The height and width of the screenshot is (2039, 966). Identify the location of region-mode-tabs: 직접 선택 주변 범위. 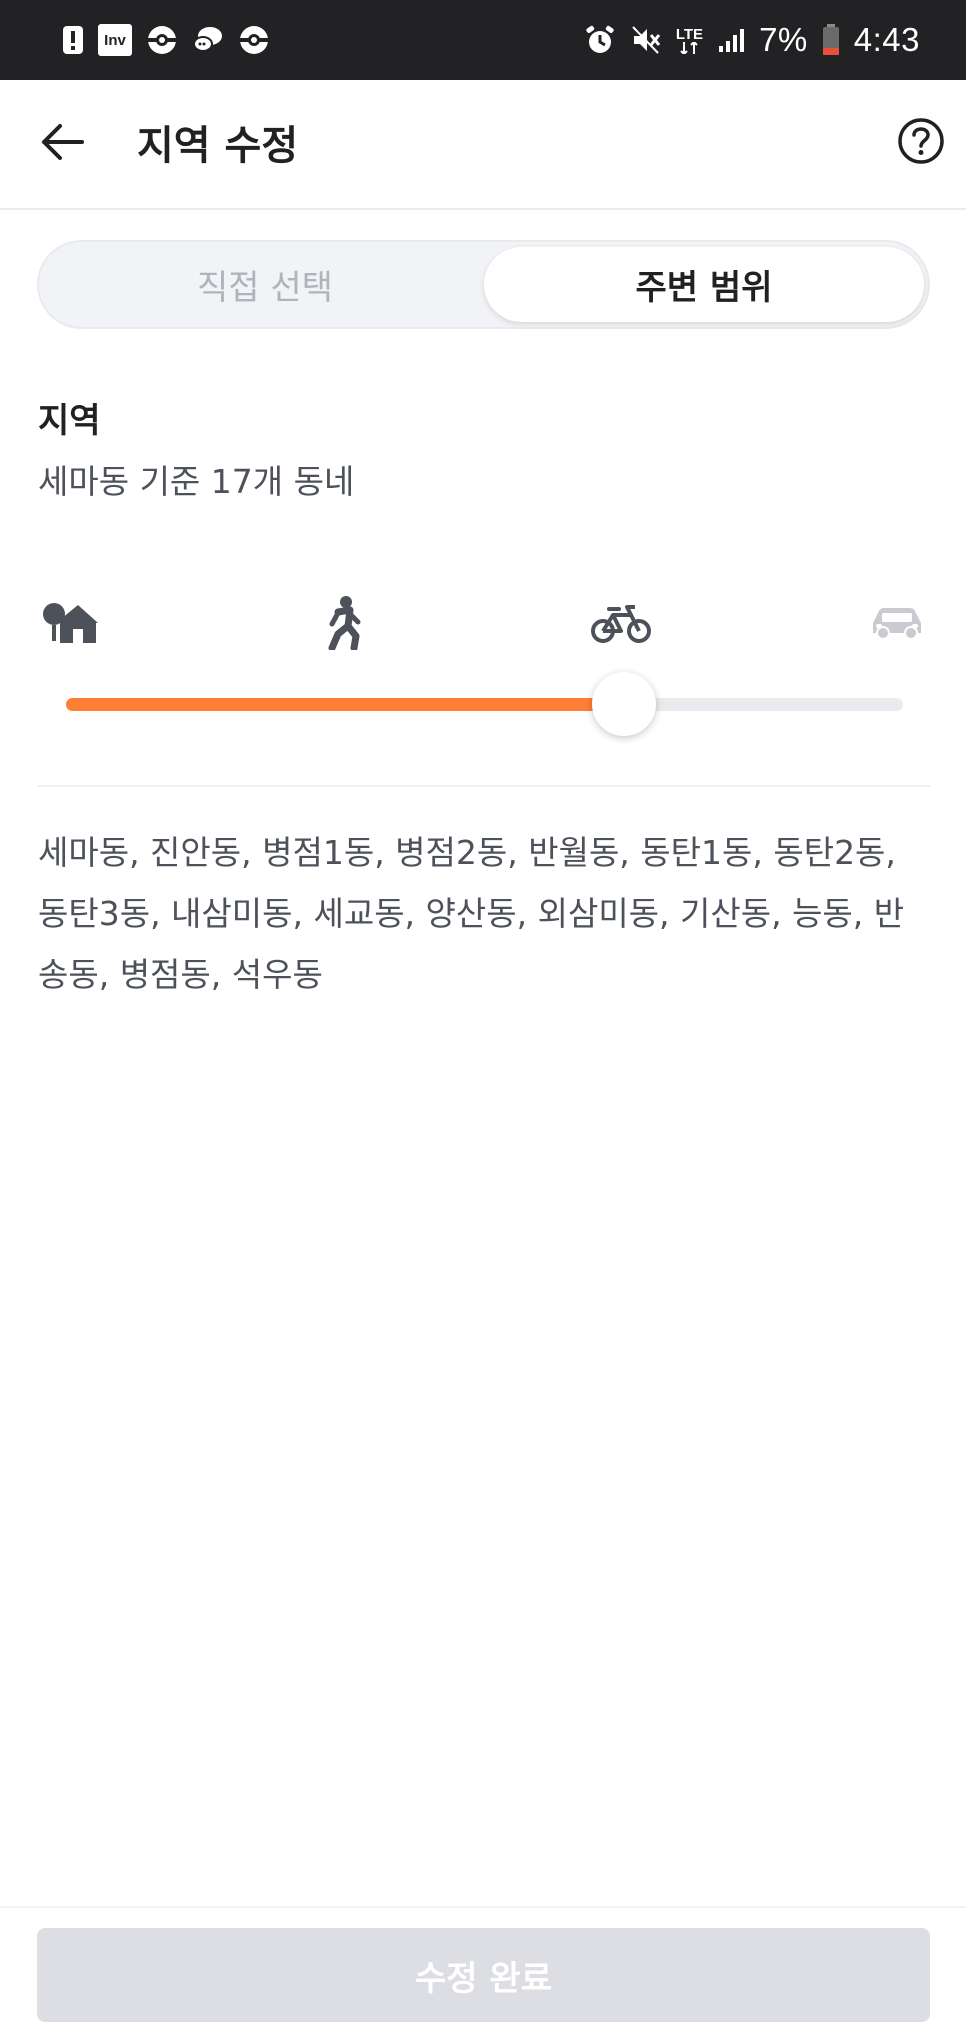
(483, 284).